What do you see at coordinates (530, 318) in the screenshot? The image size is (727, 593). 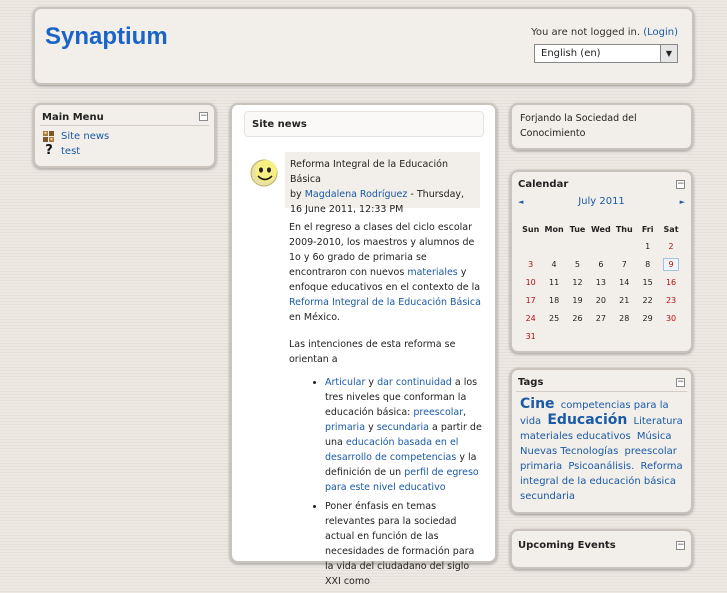 I see `calendar-day: 24` at bounding box center [530, 318].